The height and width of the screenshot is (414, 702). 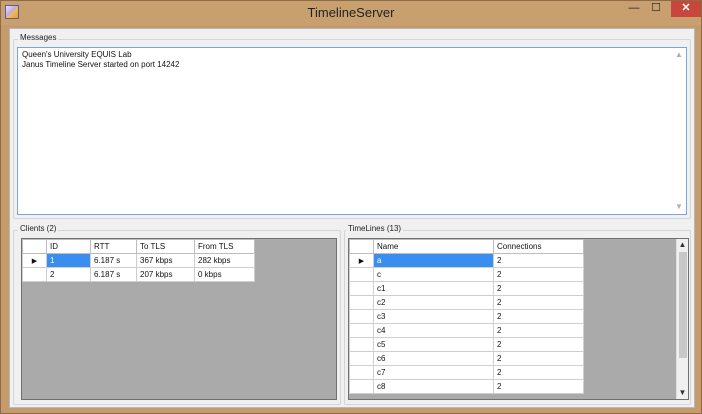 I want to click on message-line: Queen's University EQUIS Lab, so click(x=77, y=54).